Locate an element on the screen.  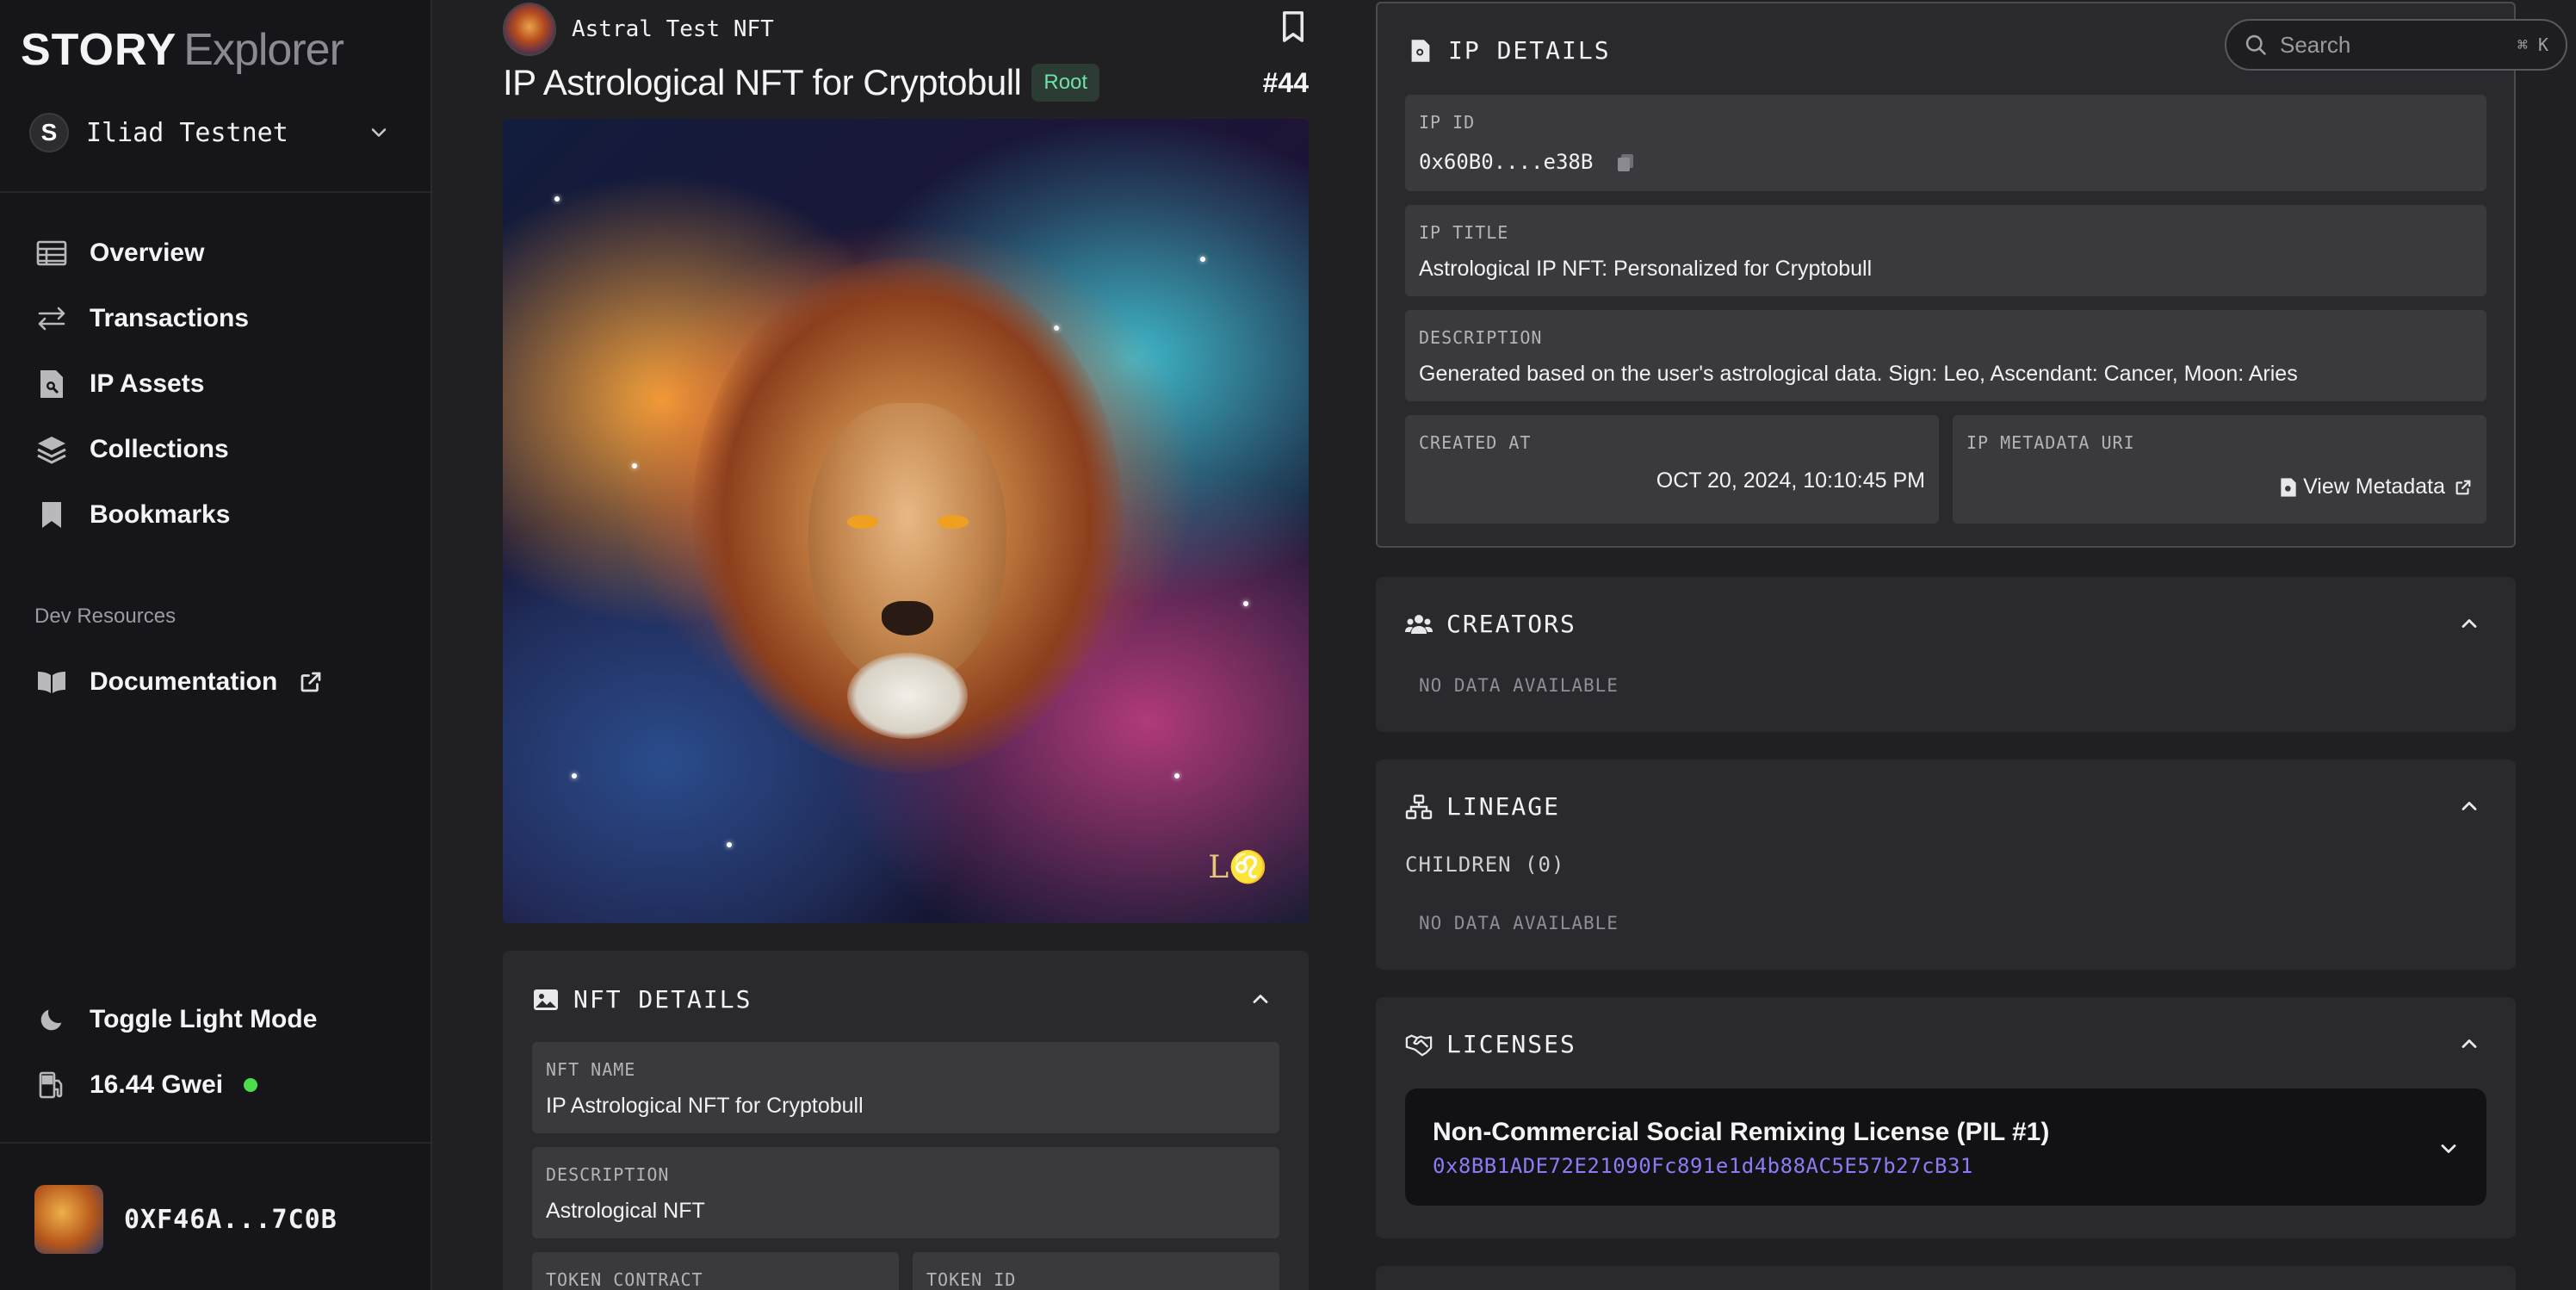
sidebar-item-label: IP Assets is located at coordinates (148, 383).